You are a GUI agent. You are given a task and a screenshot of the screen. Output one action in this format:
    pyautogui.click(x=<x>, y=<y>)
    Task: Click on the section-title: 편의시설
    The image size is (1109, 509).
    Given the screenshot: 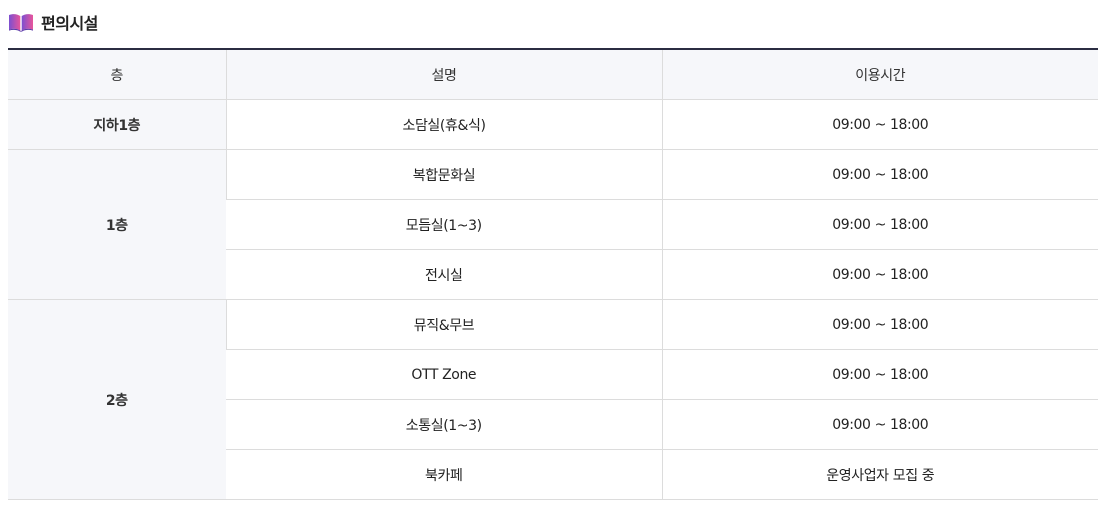 What is the action you would take?
    pyautogui.click(x=69, y=23)
    